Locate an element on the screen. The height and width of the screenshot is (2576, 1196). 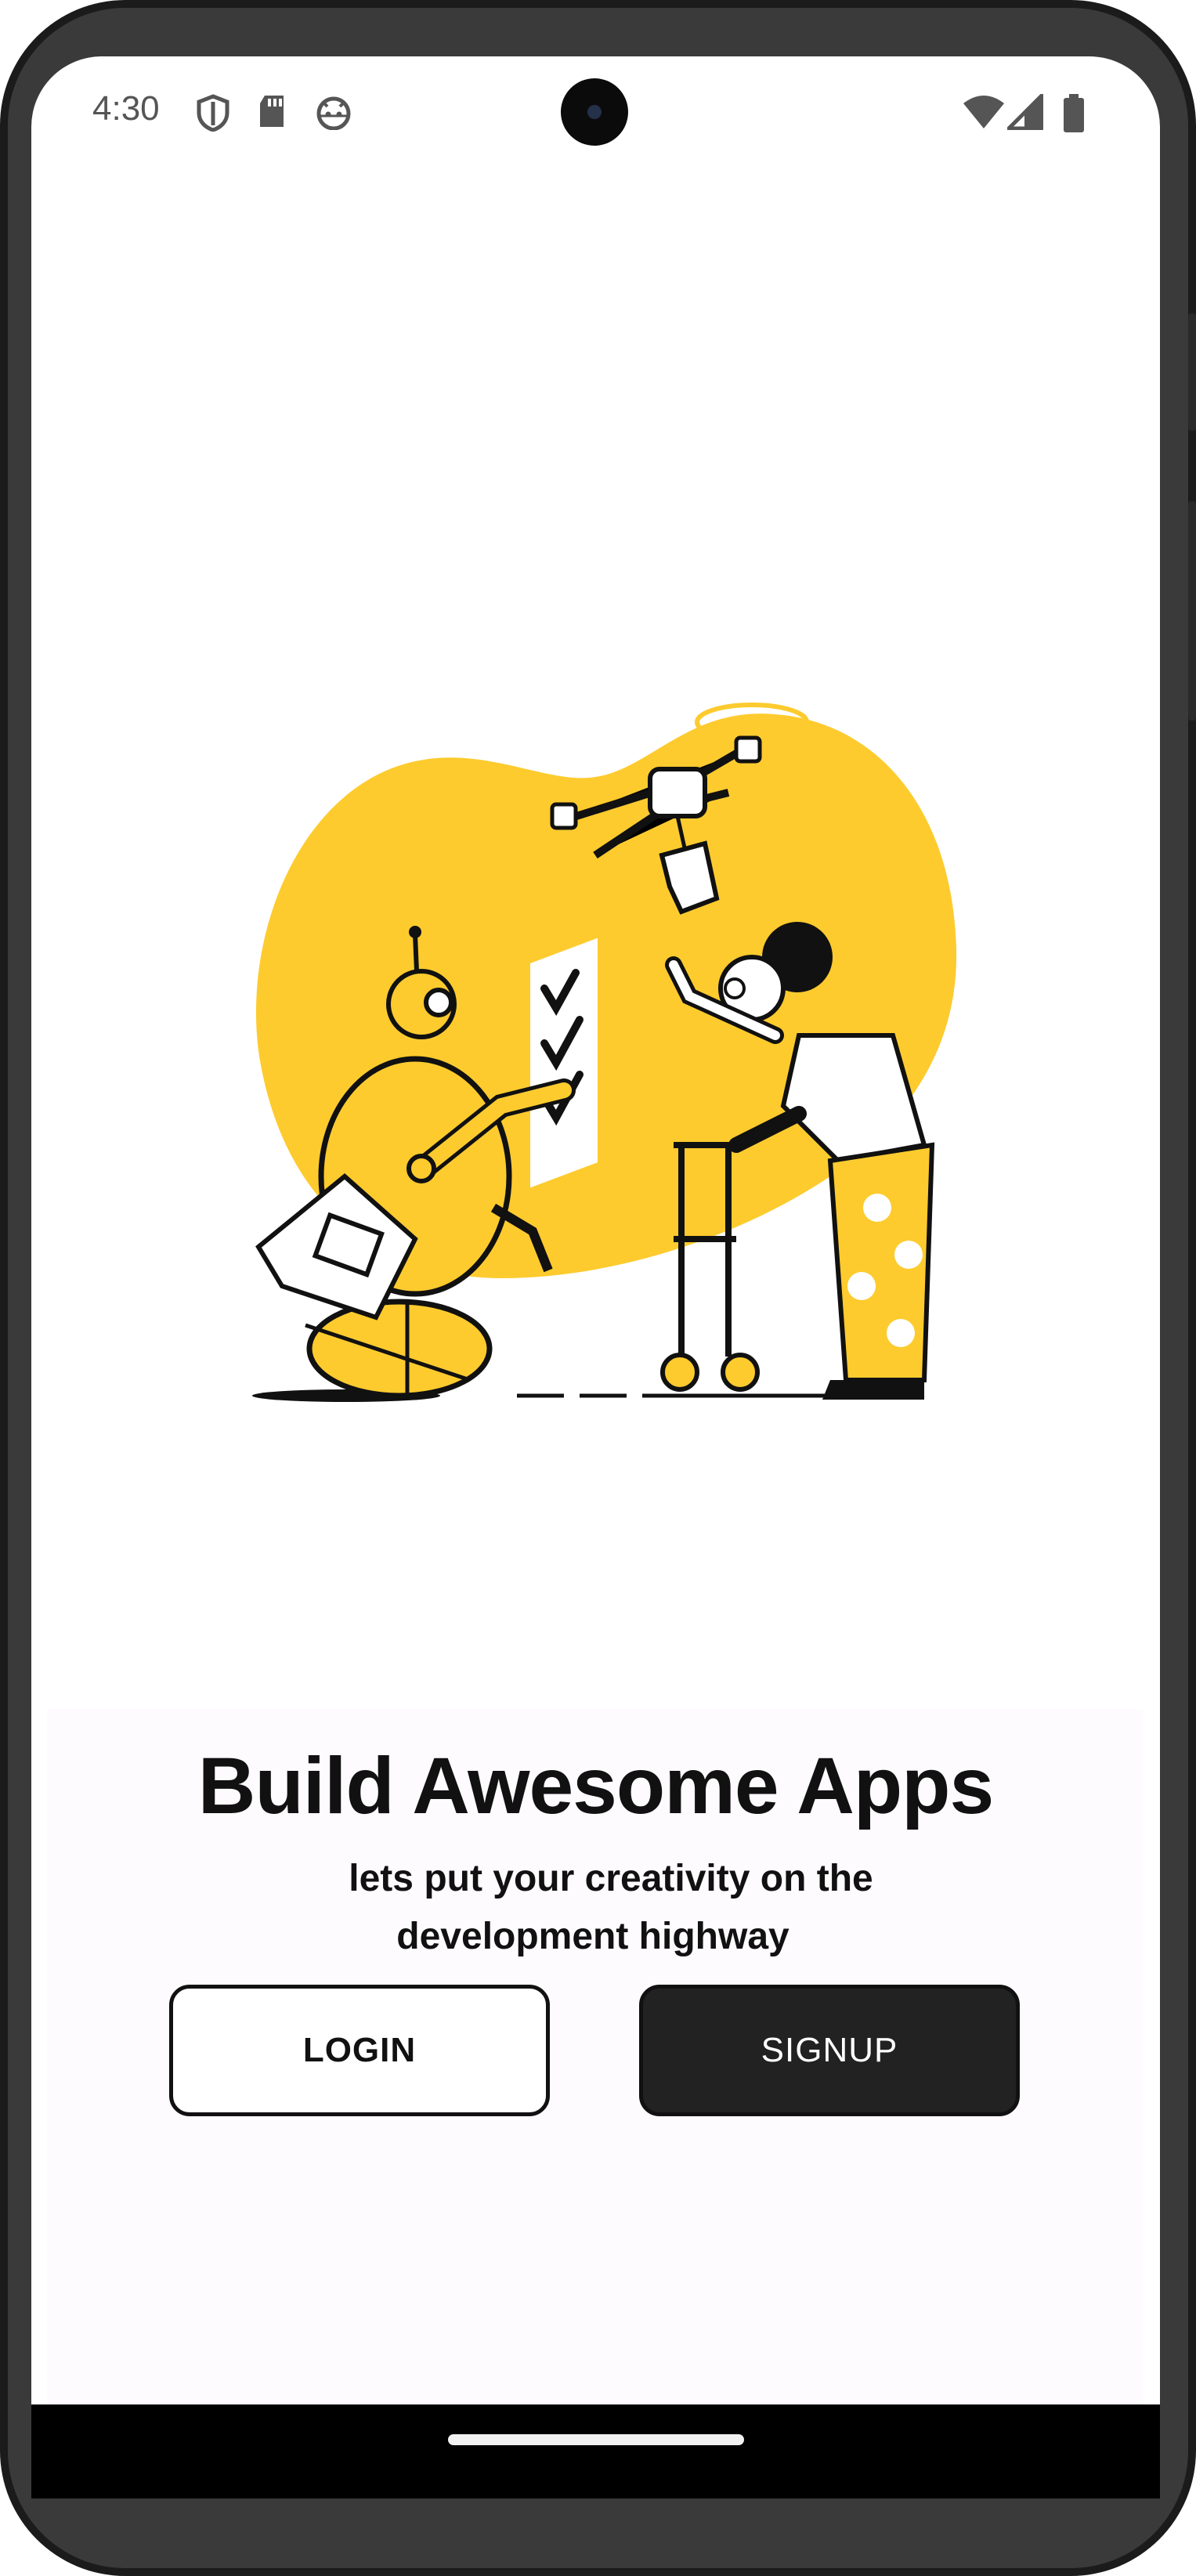
login-button: LOGIN is located at coordinates (359, 2050).